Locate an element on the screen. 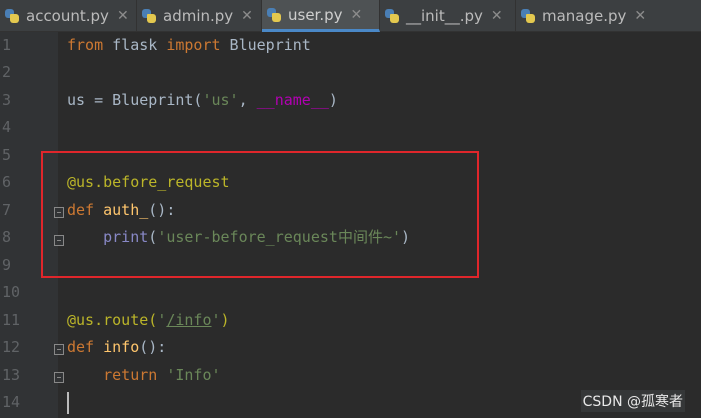  keyword: from is located at coordinates (85, 45).